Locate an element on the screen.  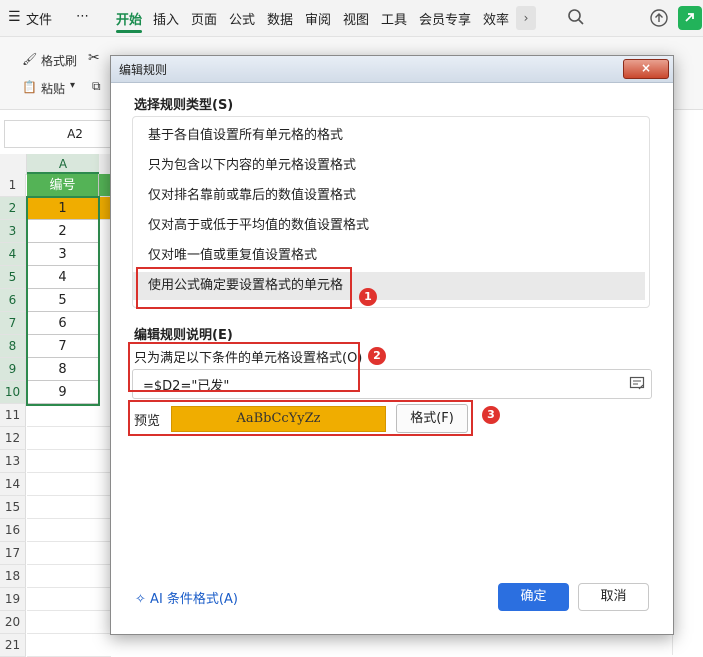
row-header: 5 is located at coordinates (13, 277).